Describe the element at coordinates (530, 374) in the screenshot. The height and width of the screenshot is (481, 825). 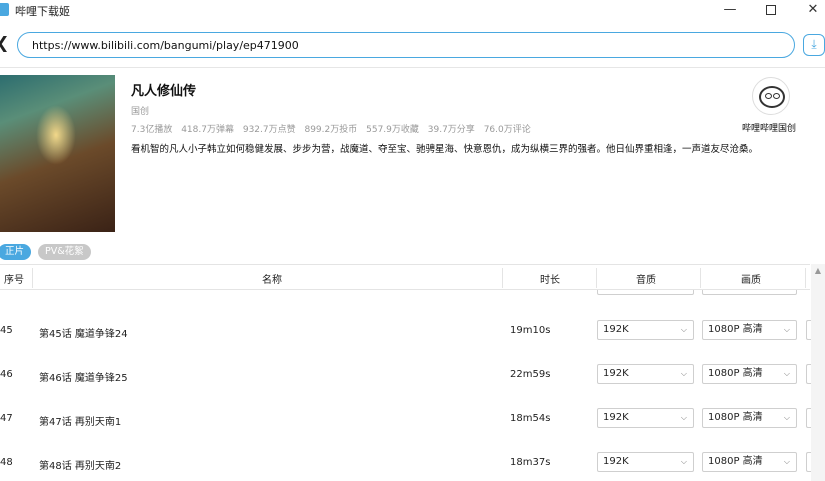
I see `row-duration: 22m59s` at that location.